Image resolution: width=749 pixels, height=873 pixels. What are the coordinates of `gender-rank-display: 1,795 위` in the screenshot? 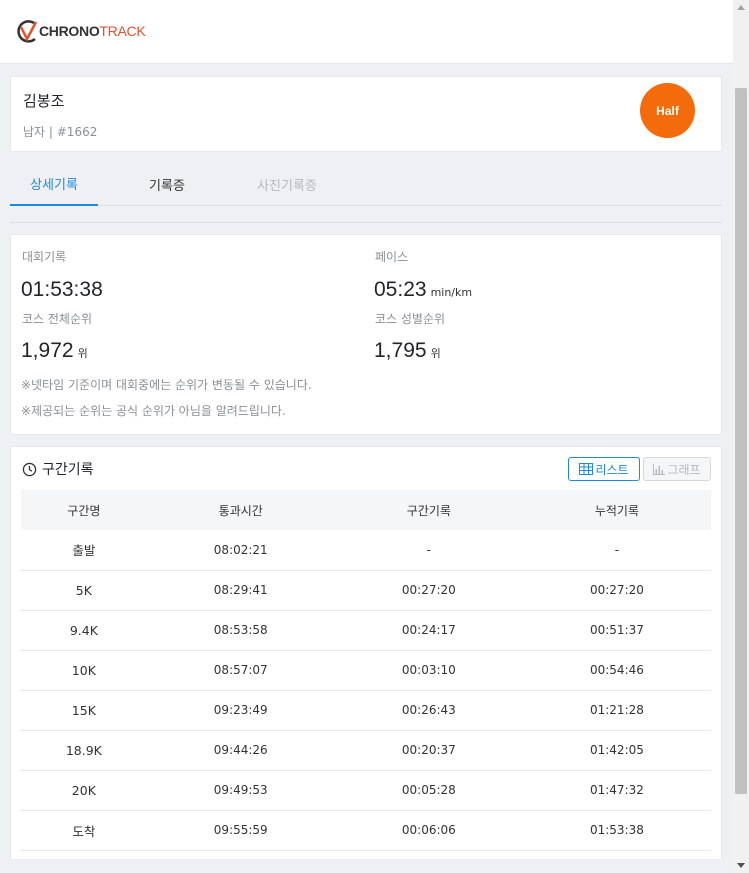 It's located at (407, 351).